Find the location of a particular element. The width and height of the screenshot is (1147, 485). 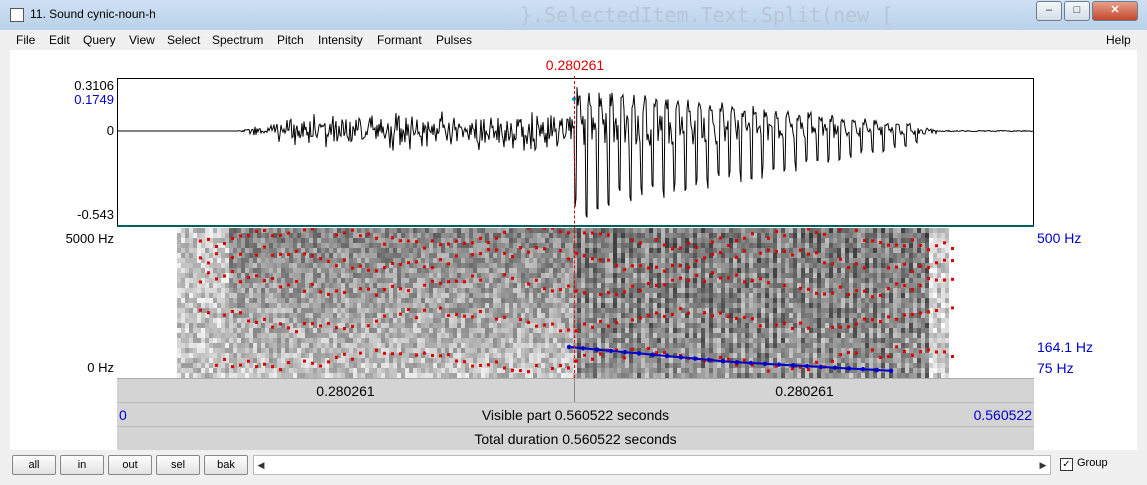

wave-min-label: -0.543 is located at coordinates (95, 214).